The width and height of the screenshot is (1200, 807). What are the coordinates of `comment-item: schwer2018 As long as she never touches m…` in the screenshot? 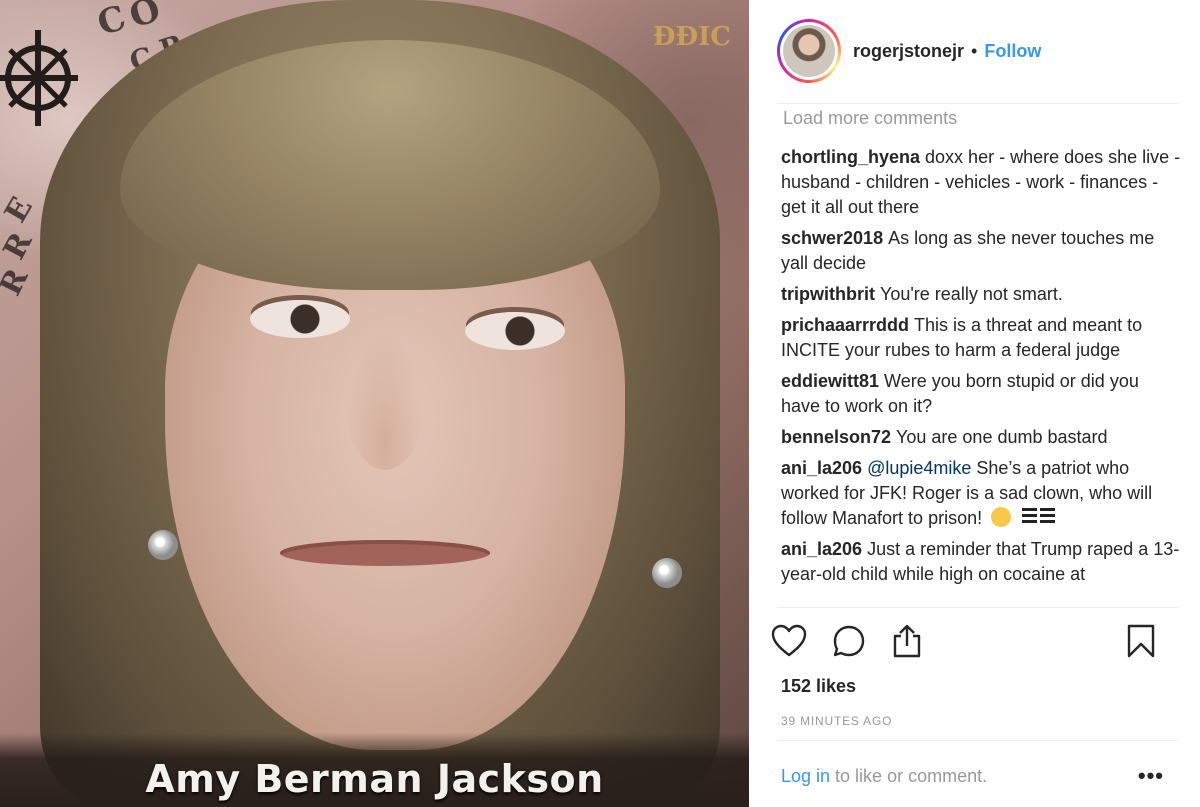 It's located at (981, 251).